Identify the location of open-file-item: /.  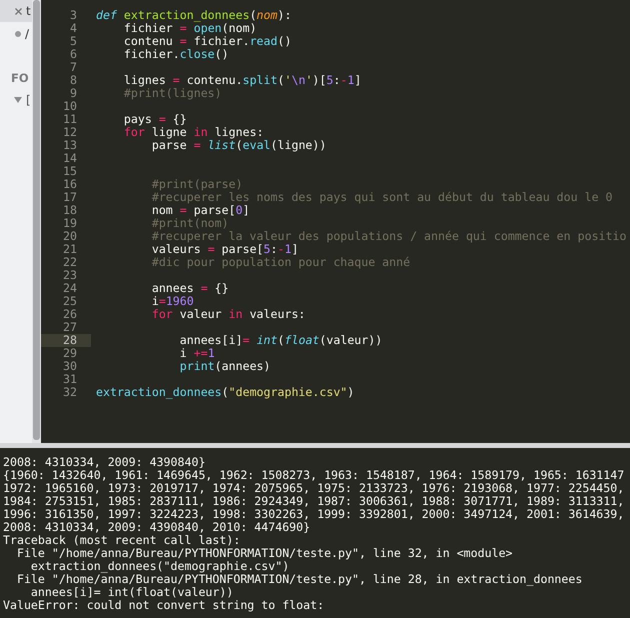
(16, 34).